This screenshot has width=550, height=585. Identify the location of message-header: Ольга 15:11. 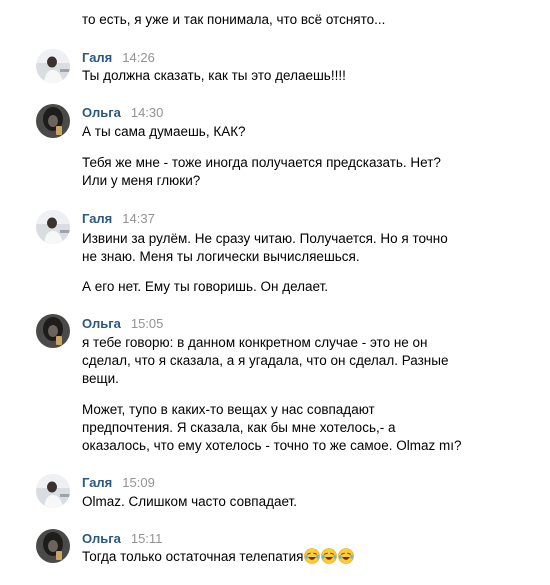
(122, 539).